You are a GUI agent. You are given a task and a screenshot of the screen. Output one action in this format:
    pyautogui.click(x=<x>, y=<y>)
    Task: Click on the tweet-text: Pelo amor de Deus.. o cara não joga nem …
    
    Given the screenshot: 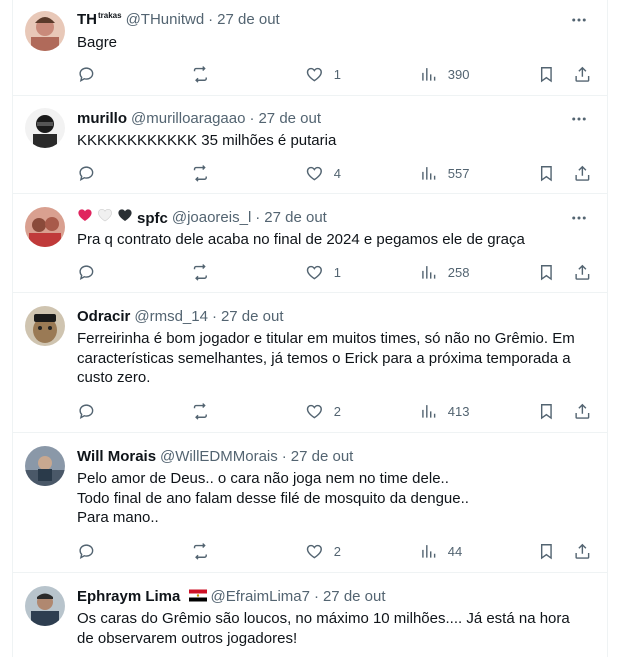 What is the action you would take?
    pyautogui.click(x=334, y=498)
    